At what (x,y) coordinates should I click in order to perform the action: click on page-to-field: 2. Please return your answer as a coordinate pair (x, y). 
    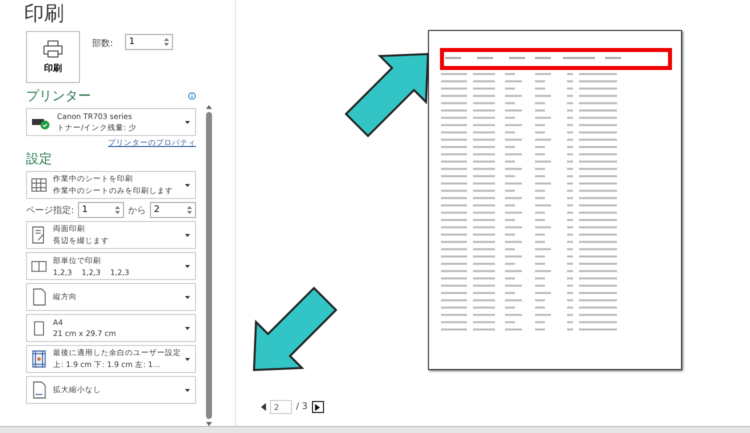
    Looking at the image, I should click on (173, 210).